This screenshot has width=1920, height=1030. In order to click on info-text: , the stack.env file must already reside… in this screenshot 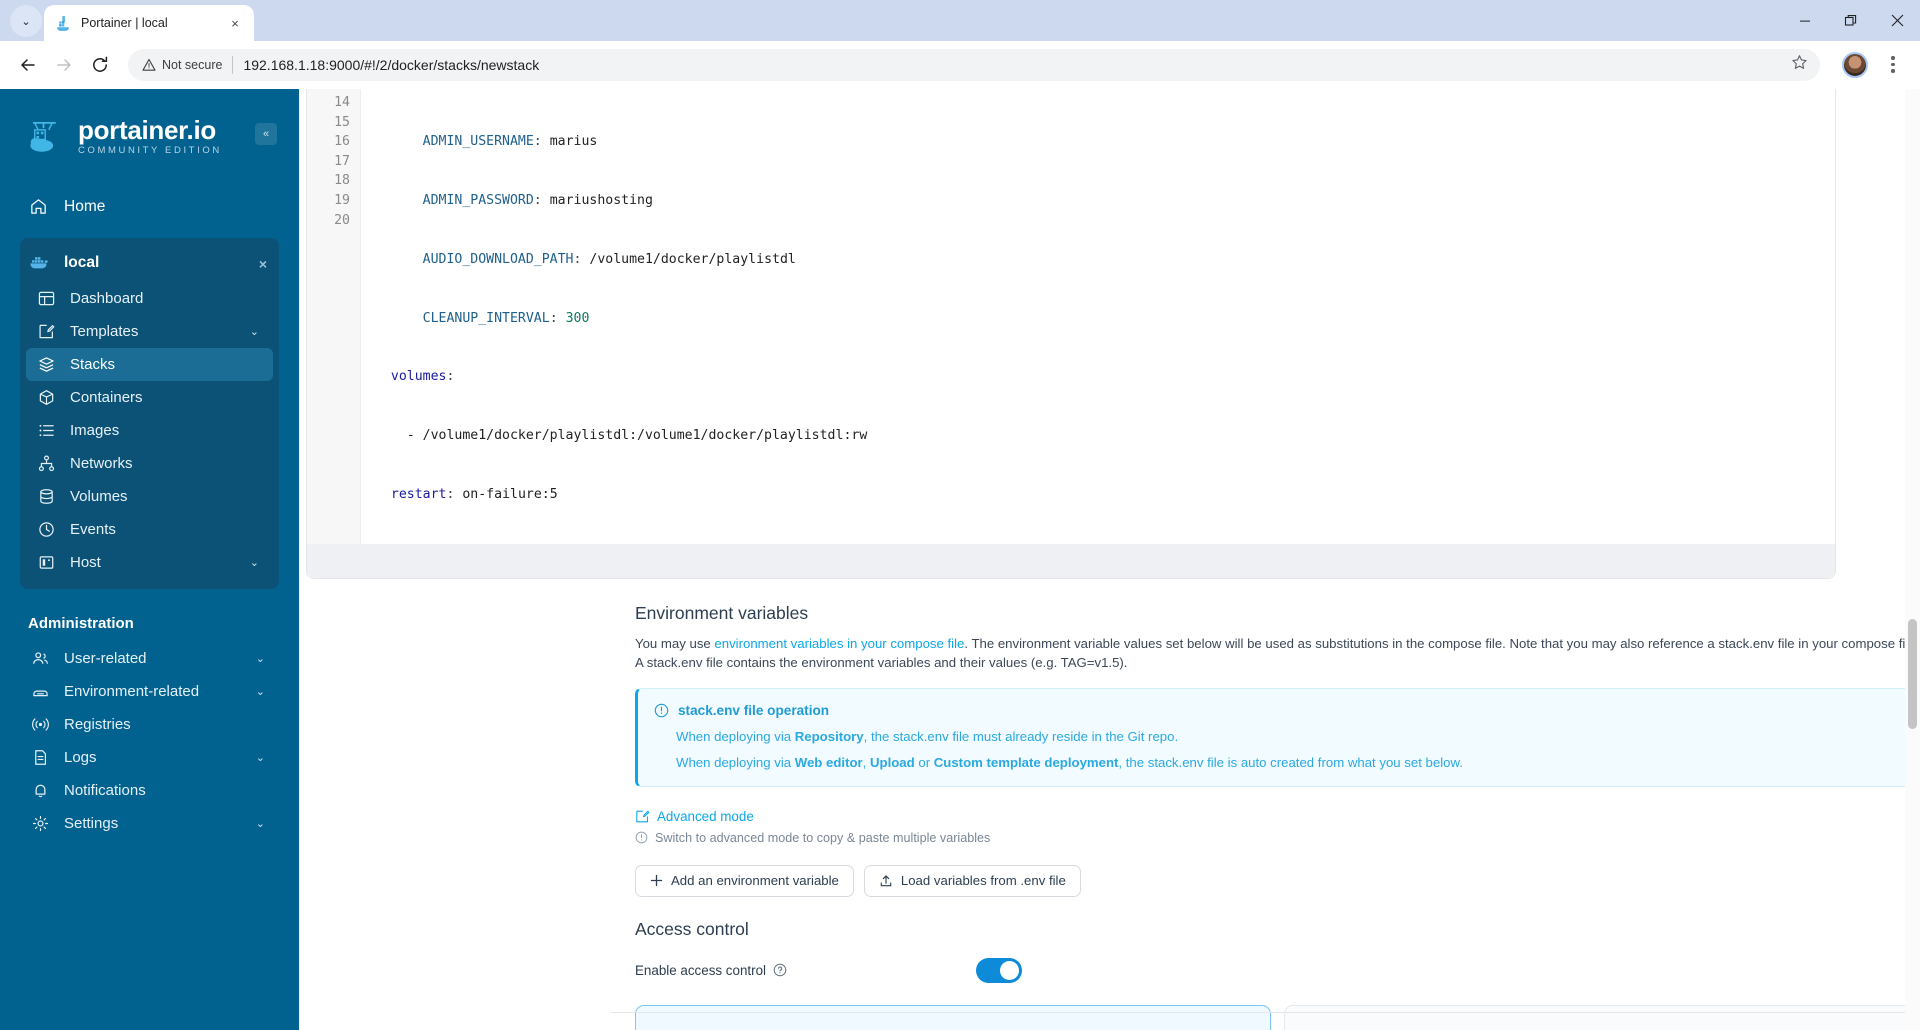, I will do `click(1021, 736)`.